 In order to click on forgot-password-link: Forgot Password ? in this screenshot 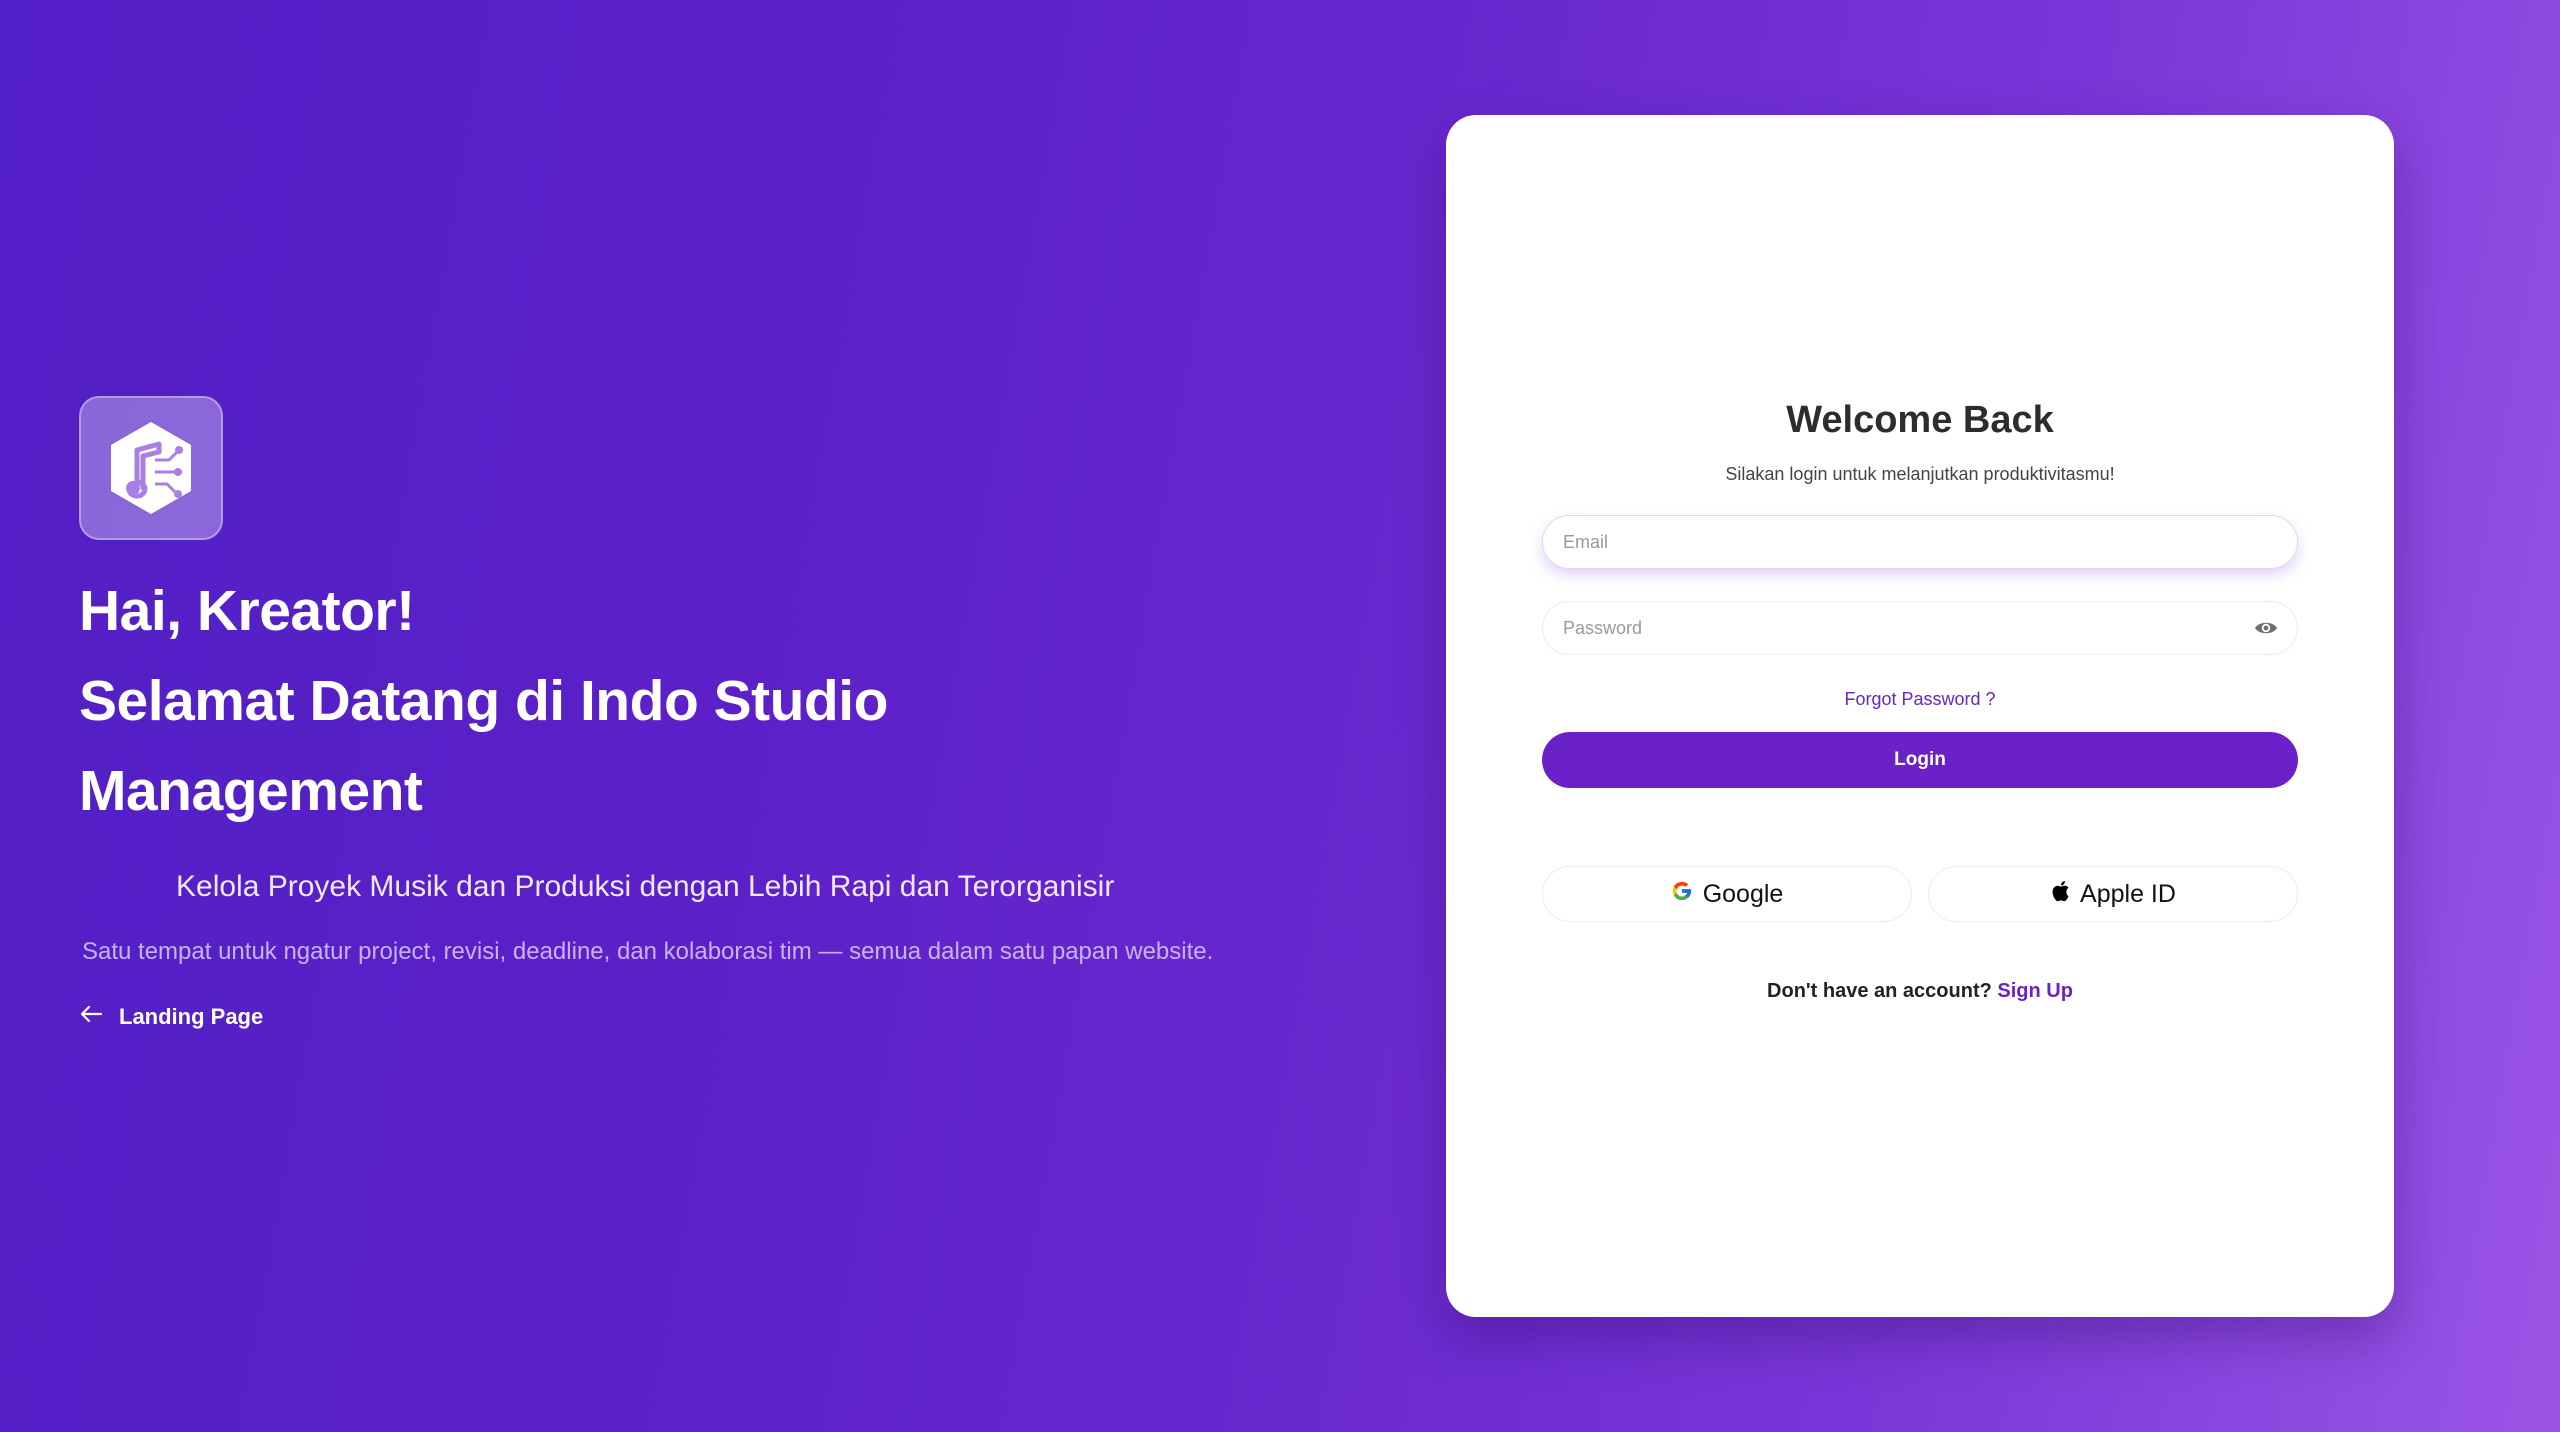, I will do `click(1920, 699)`.